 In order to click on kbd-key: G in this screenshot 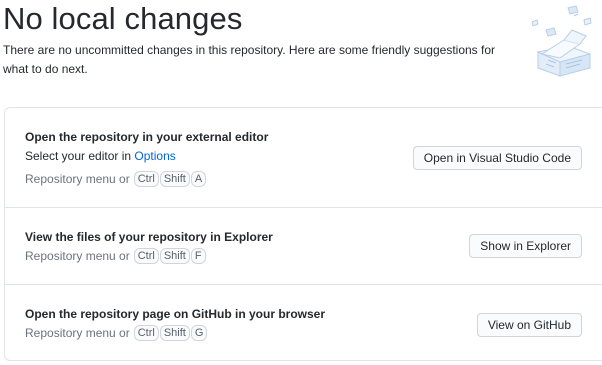, I will do `click(199, 333)`.